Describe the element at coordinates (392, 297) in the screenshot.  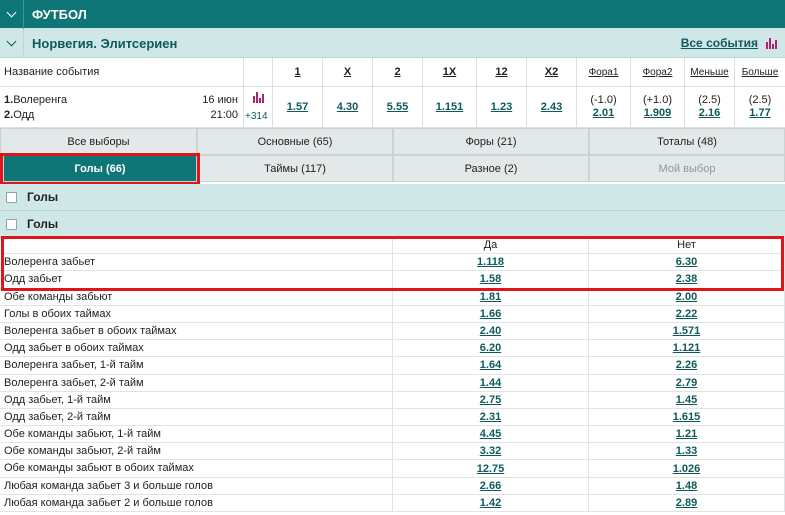
I see `market-row: Обе команды забьют 1.81 2.00` at that location.